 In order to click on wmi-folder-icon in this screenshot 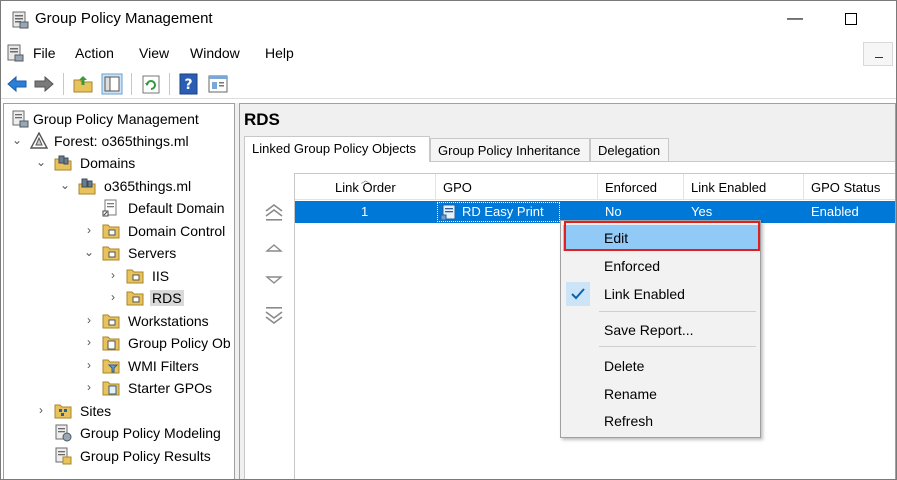, I will do `click(111, 366)`.